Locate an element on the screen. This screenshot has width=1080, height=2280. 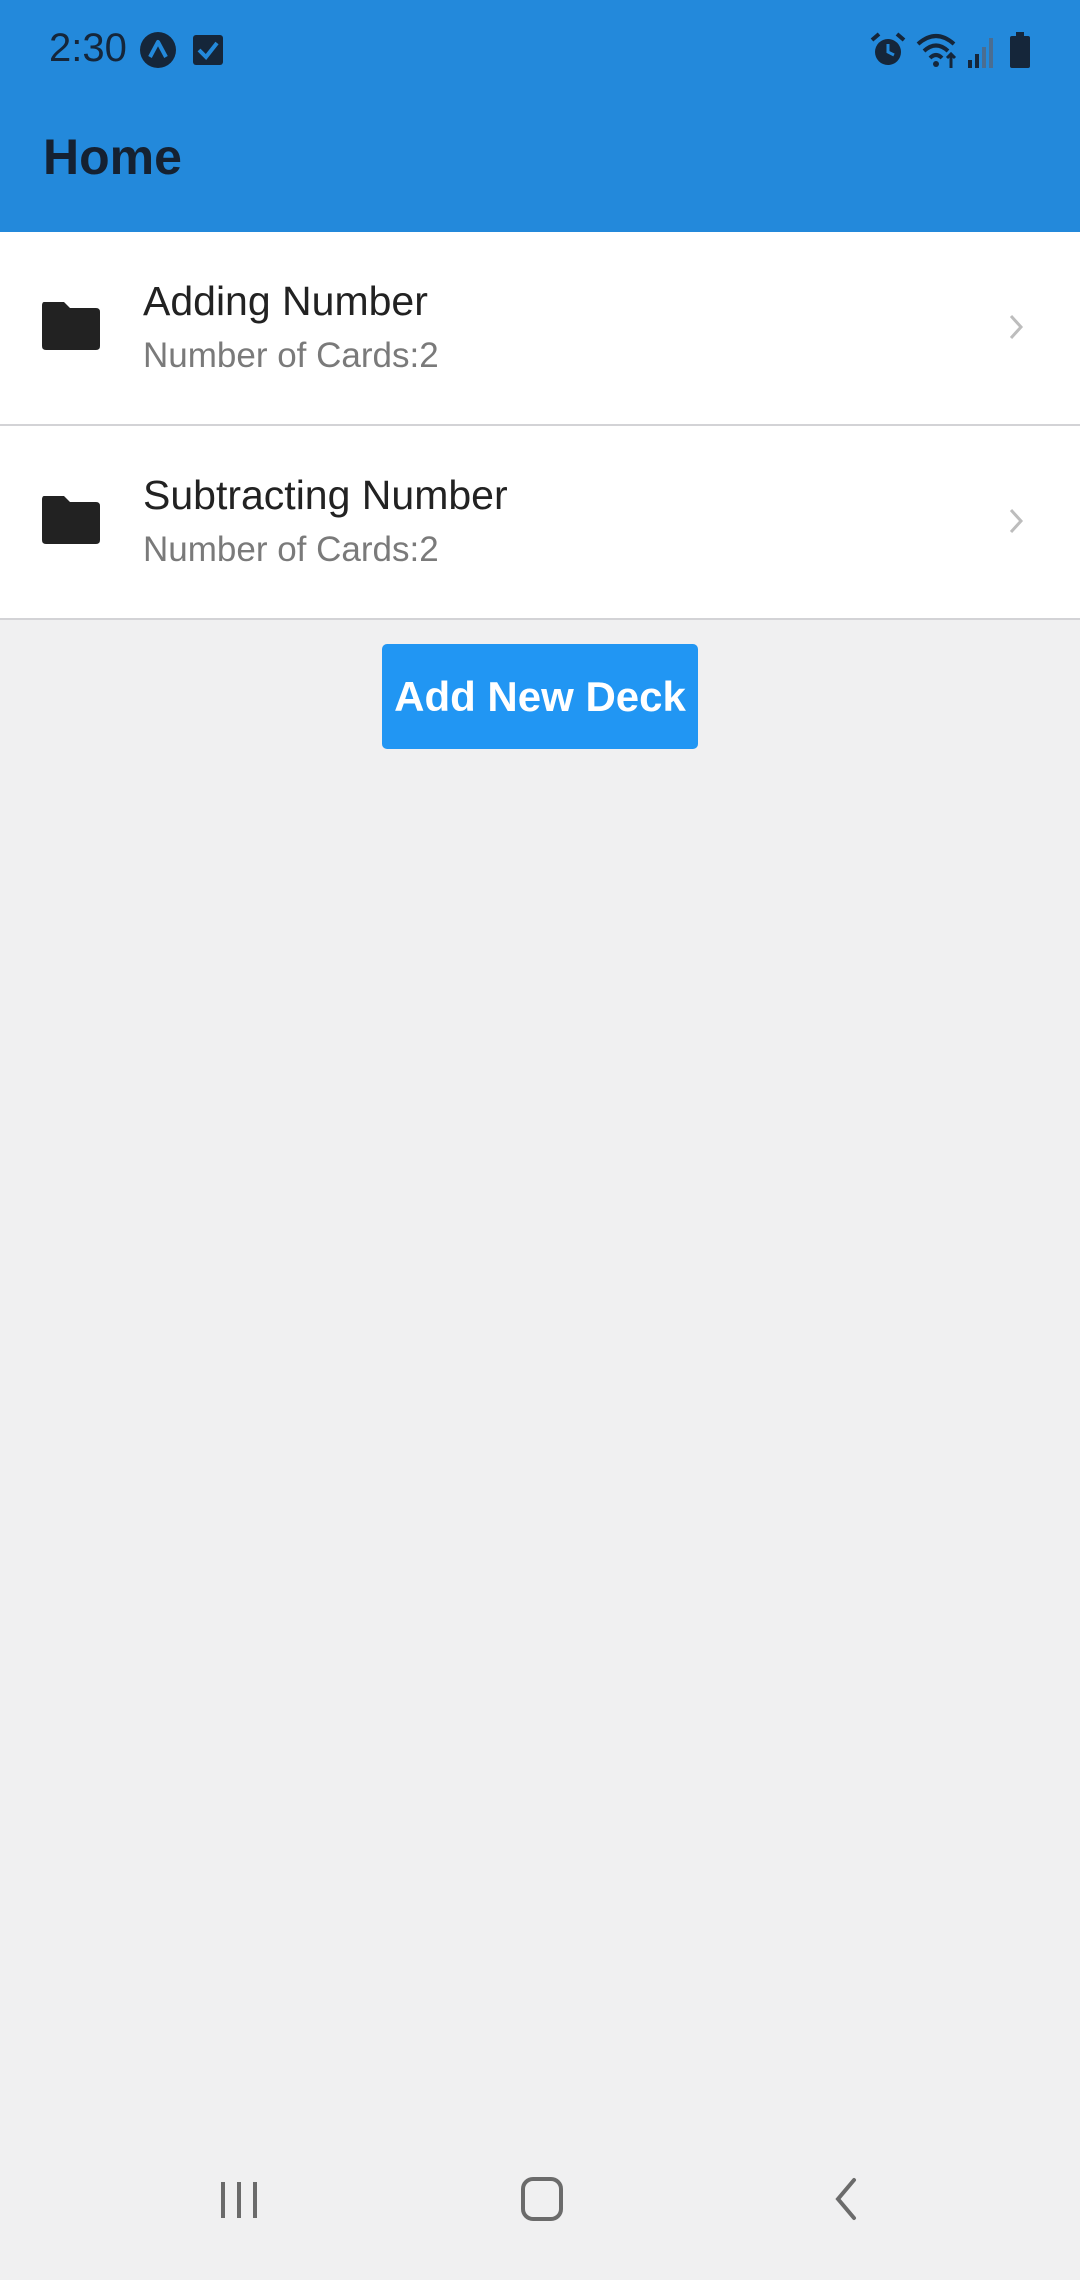
alarm-icon is located at coordinates (888, 48).